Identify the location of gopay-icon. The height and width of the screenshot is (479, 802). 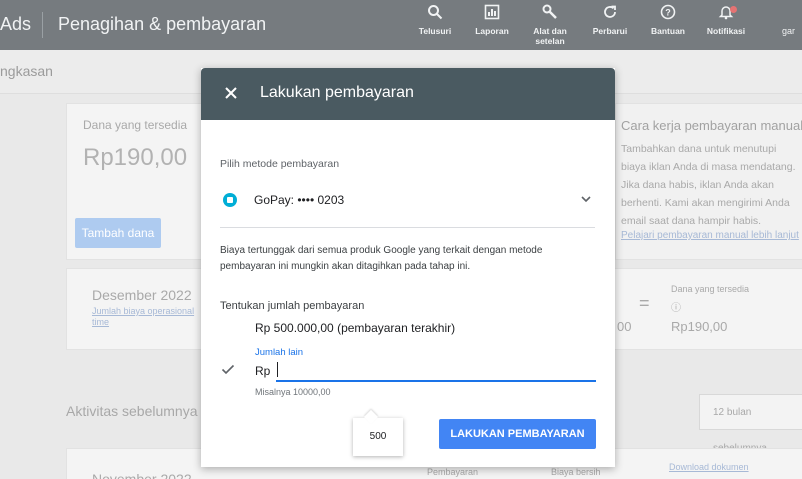
(230, 200).